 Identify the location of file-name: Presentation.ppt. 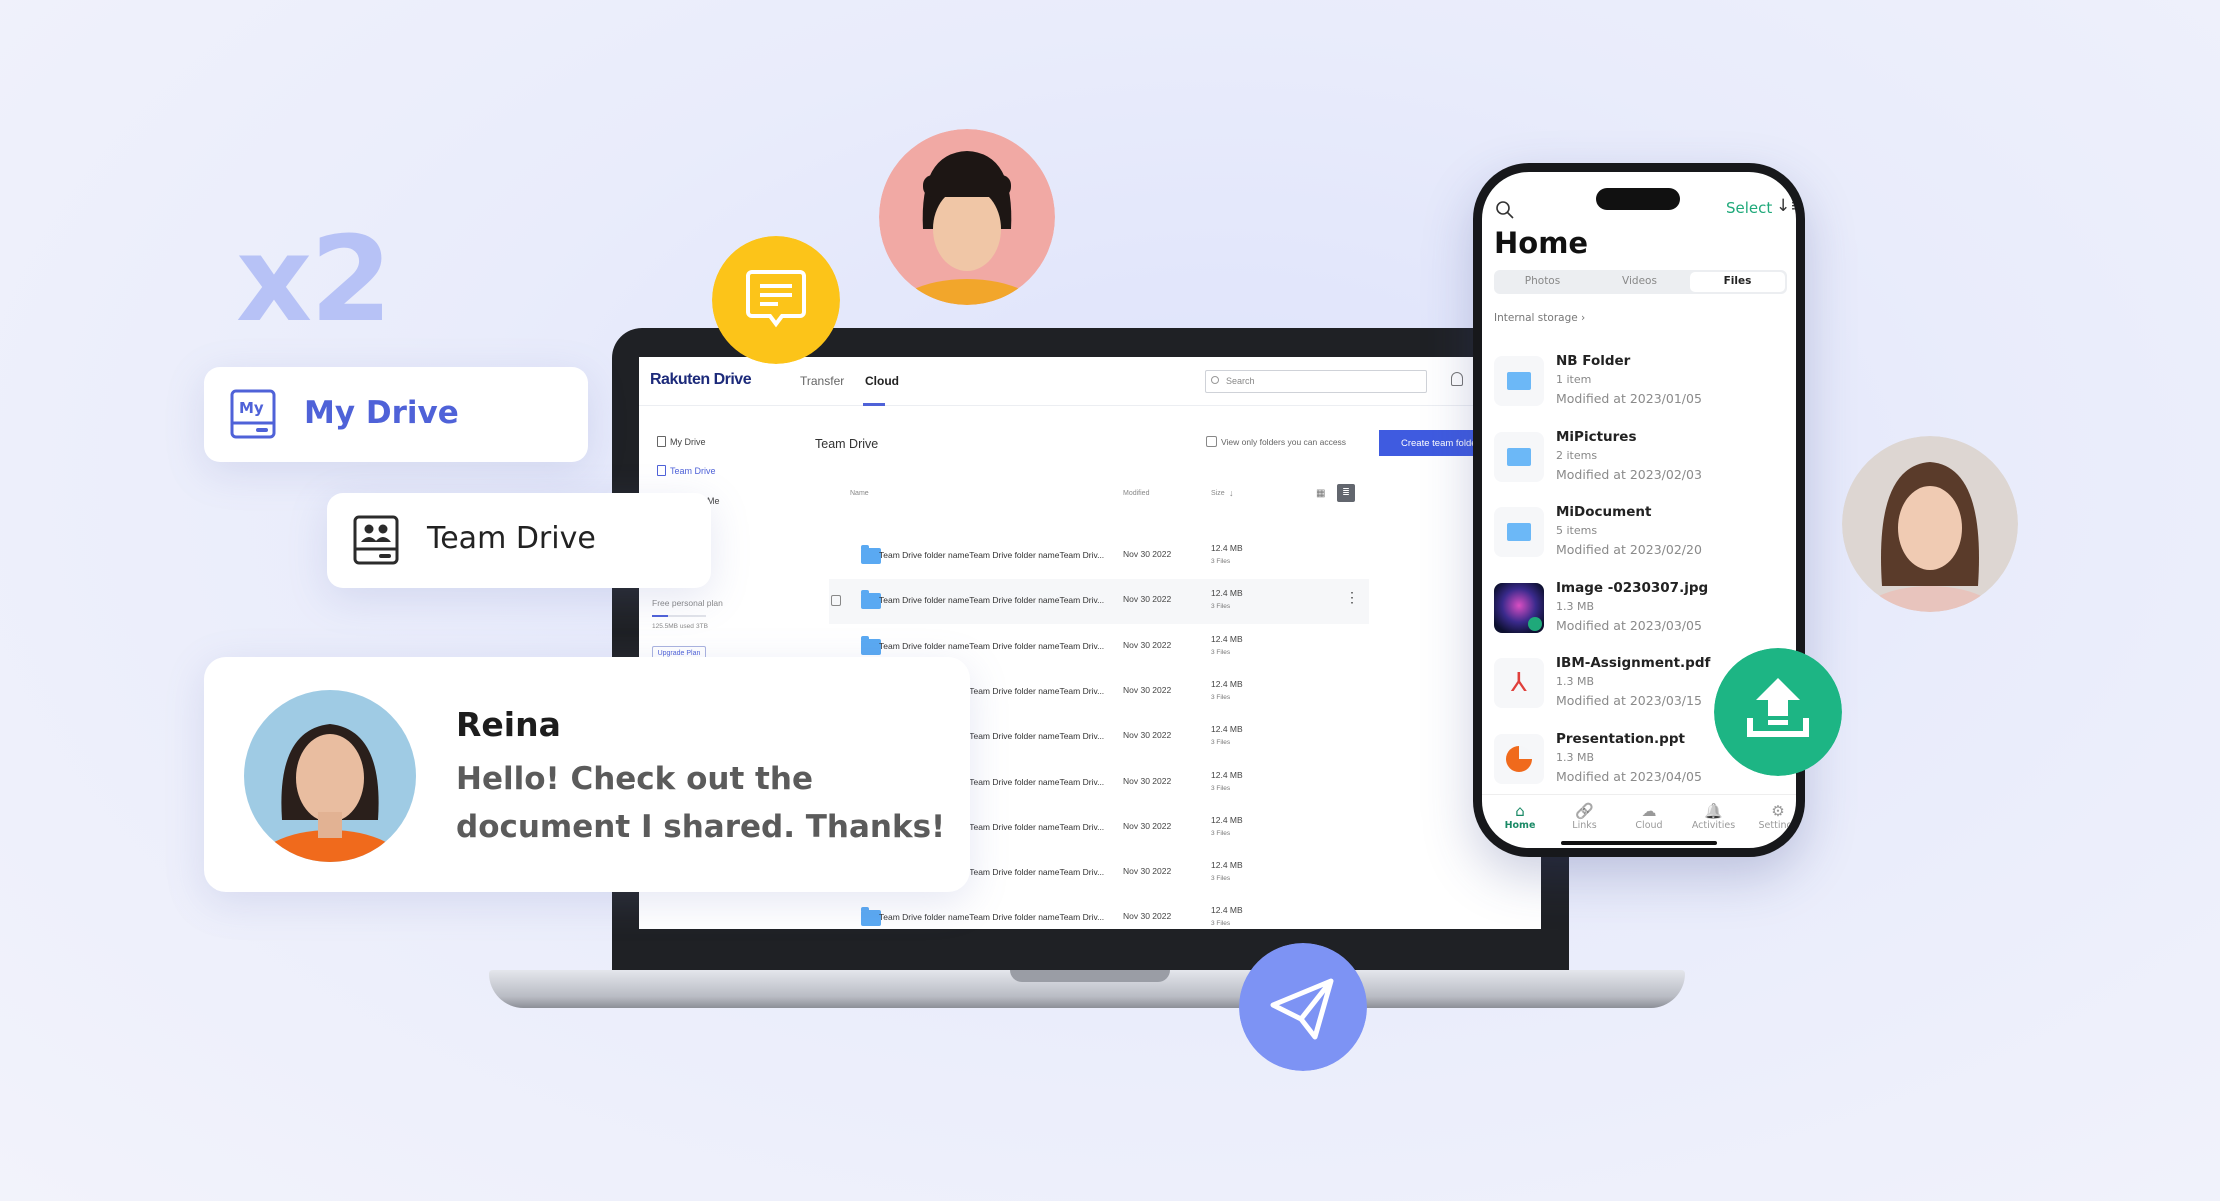
(1620, 738).